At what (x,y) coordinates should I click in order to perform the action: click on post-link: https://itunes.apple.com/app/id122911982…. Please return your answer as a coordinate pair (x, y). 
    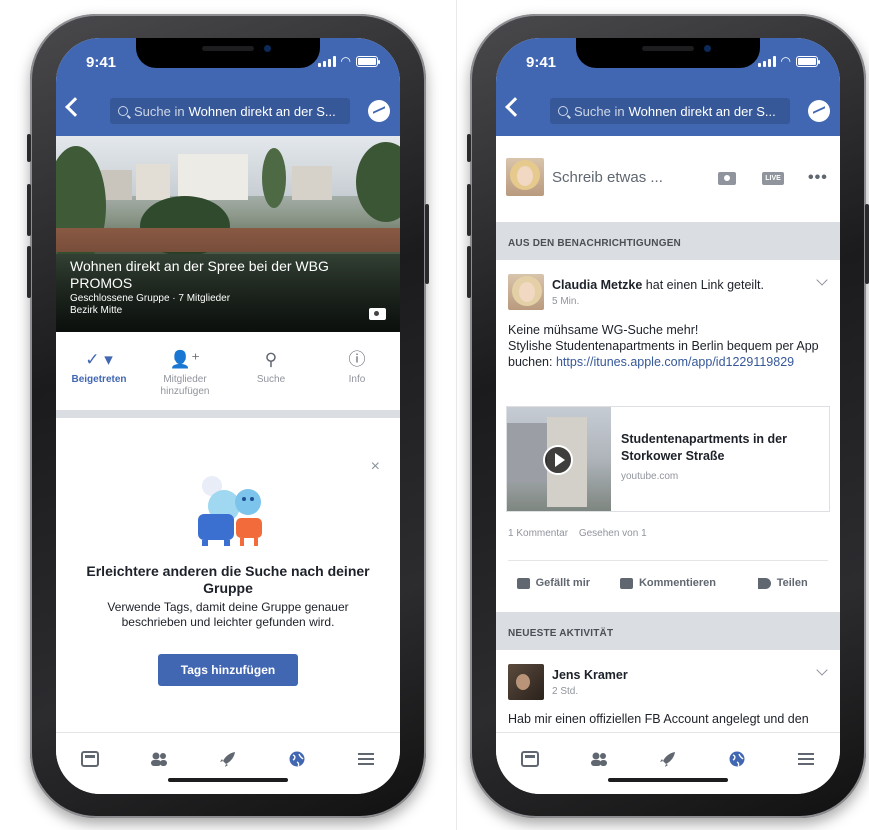
    Looking at the image, I should click on (675, 362).